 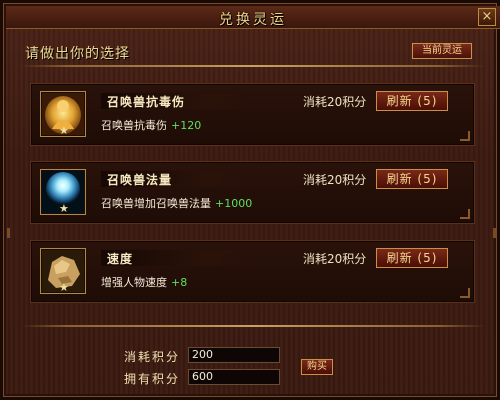 I want to click on option-title: 召唤兽法量, so click(x=176, y=179).